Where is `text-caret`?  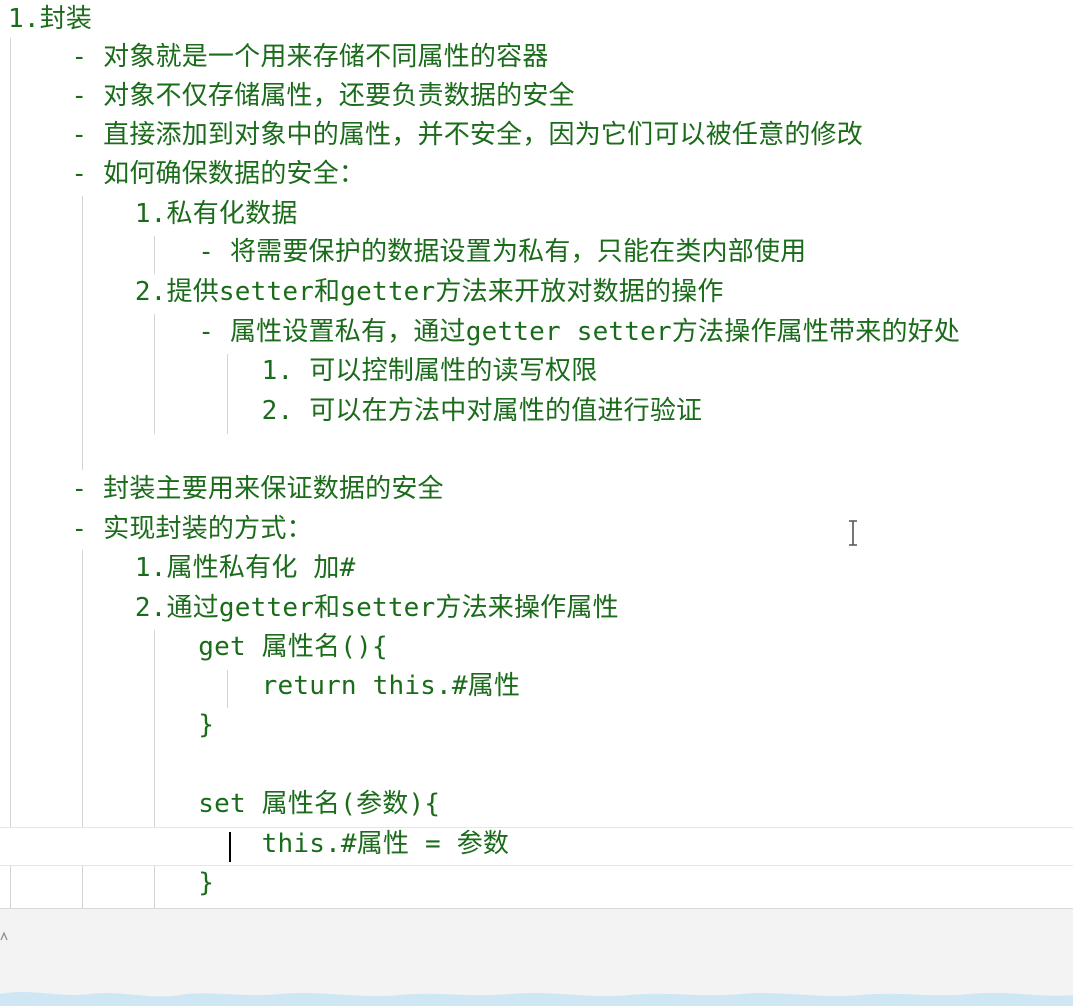
text-caret is located at coordinates (230, 847).